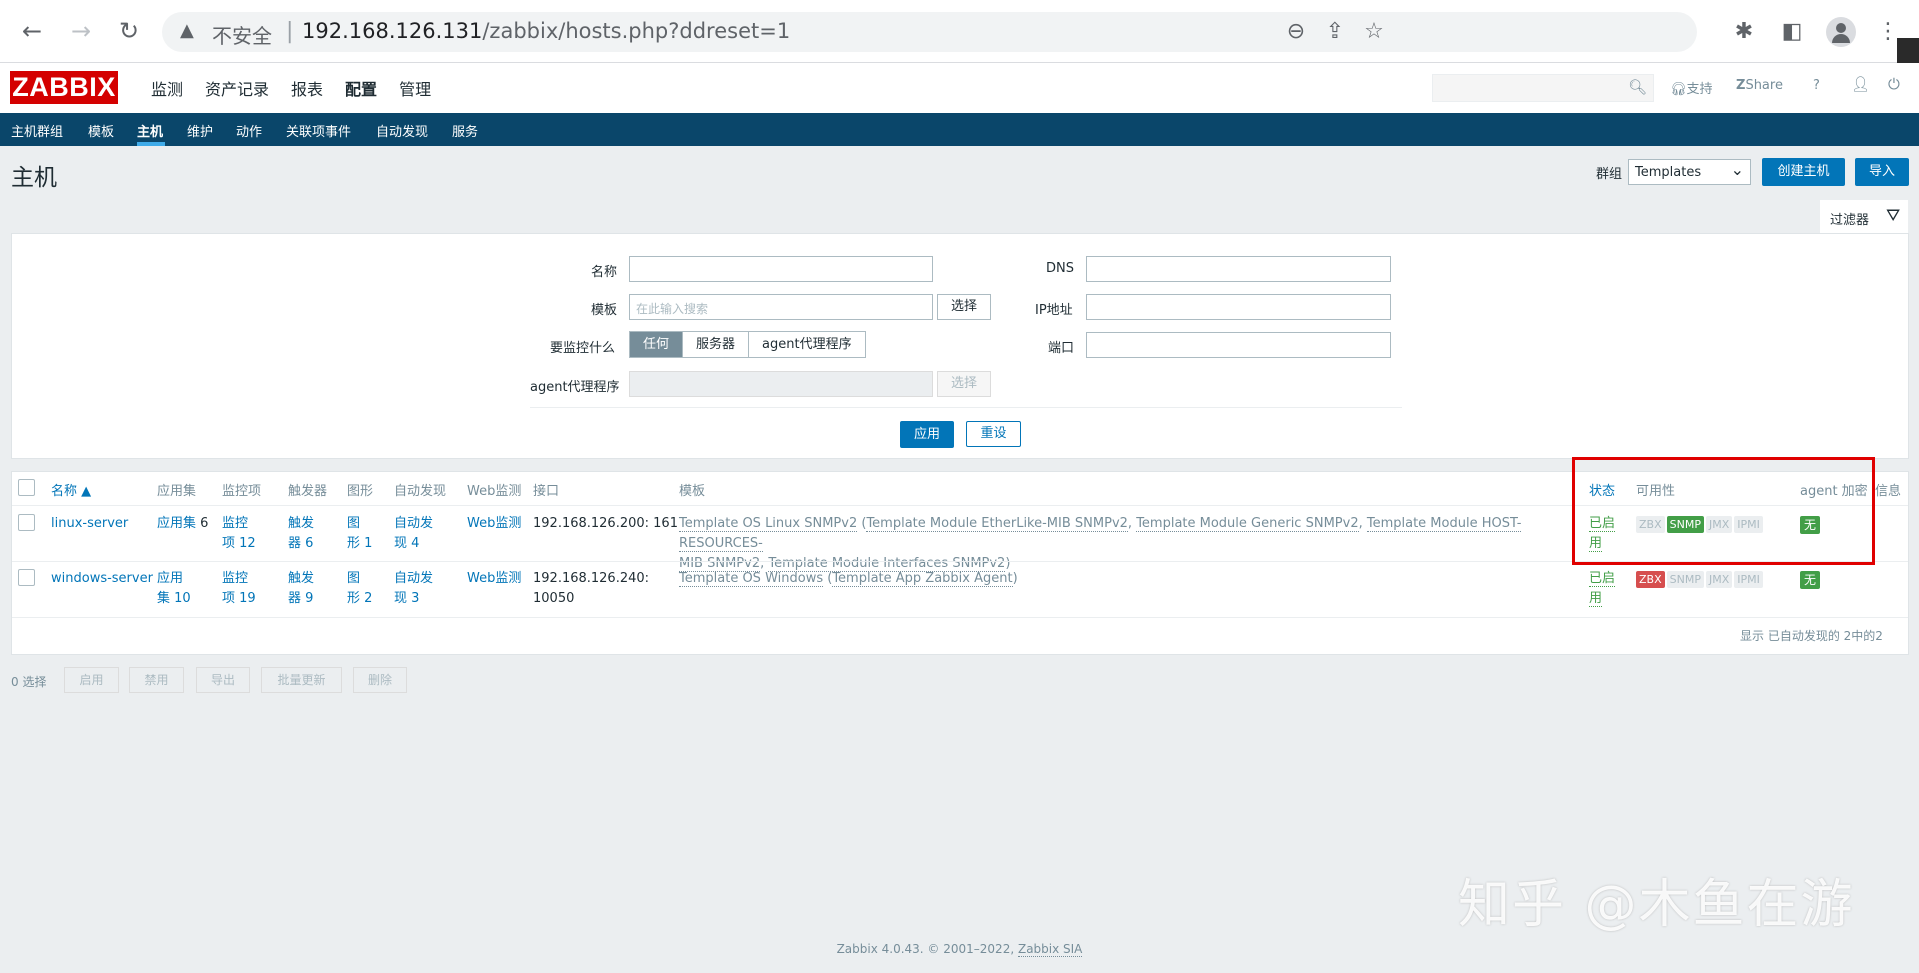  What do you see at coordinates (1602, 589) in the screenshot?
I see `host-status: 已启用` at bounding box center [1602, 589].